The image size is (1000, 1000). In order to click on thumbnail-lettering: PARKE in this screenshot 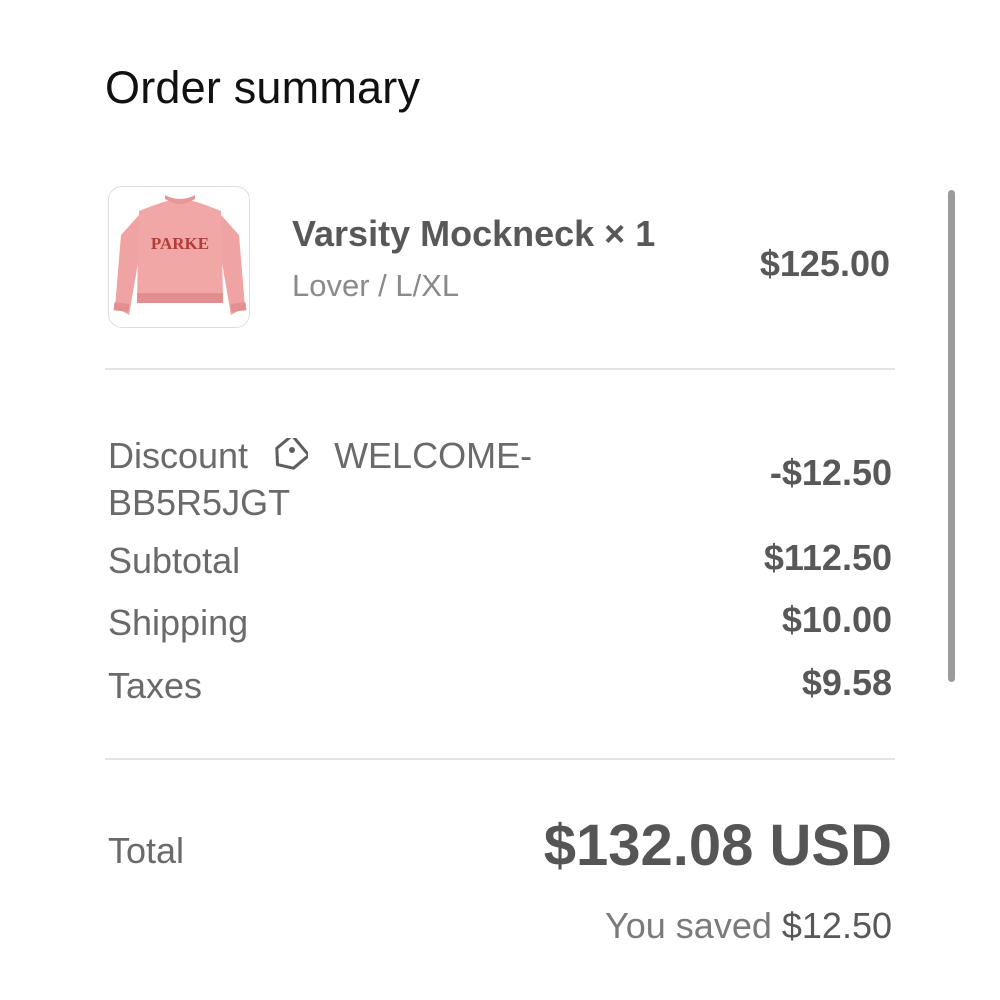, I will do `click(180, 243)`.